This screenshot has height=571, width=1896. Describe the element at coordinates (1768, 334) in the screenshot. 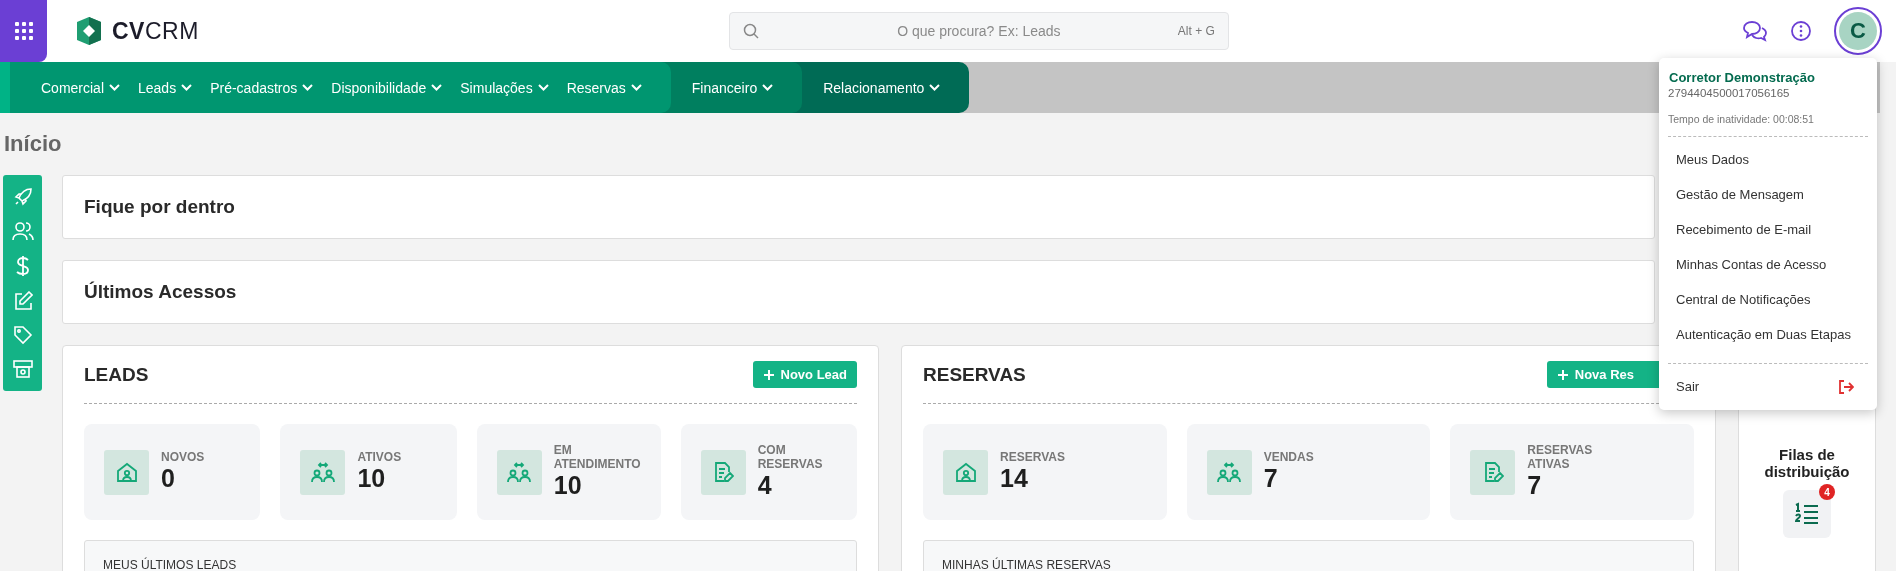

I see `menu-item: Autenticação em Duas Etapas` at that location.